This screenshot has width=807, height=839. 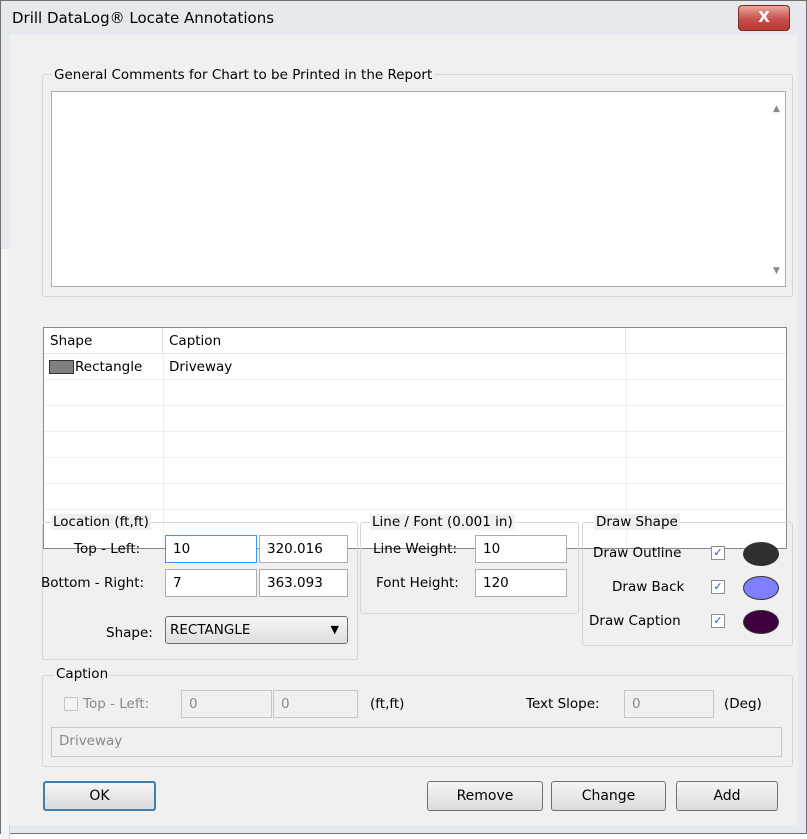 What do you see at coordinates (61, 367) in the screenshot?
I see `shape-swatch` at bounding box center [61, 367].